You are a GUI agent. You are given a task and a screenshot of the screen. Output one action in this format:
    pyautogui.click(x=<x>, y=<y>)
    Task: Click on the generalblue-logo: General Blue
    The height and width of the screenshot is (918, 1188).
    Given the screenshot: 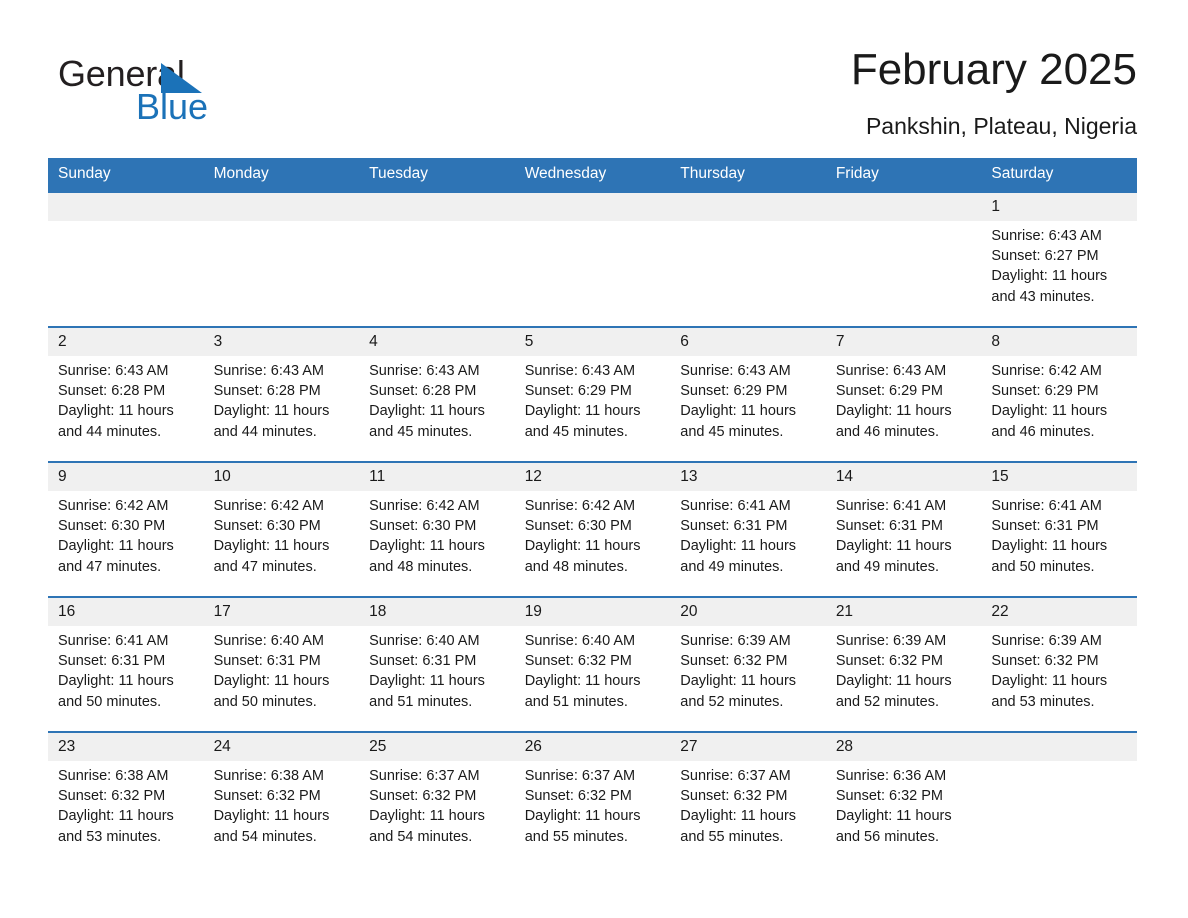 What is the action you would take?
    pyautogui.click(x=188, y=92)
    